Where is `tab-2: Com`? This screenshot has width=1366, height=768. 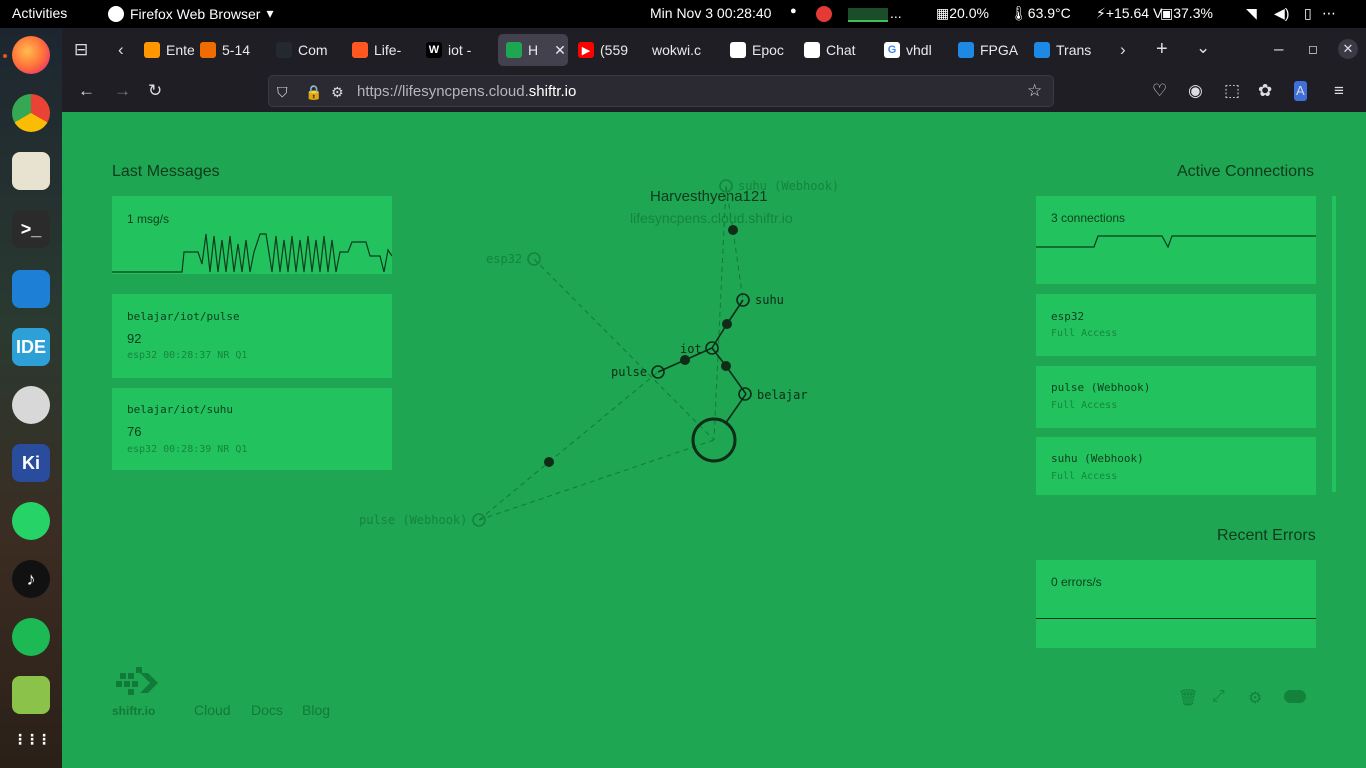 tab-2: Com is located at coordinates (310, 50).